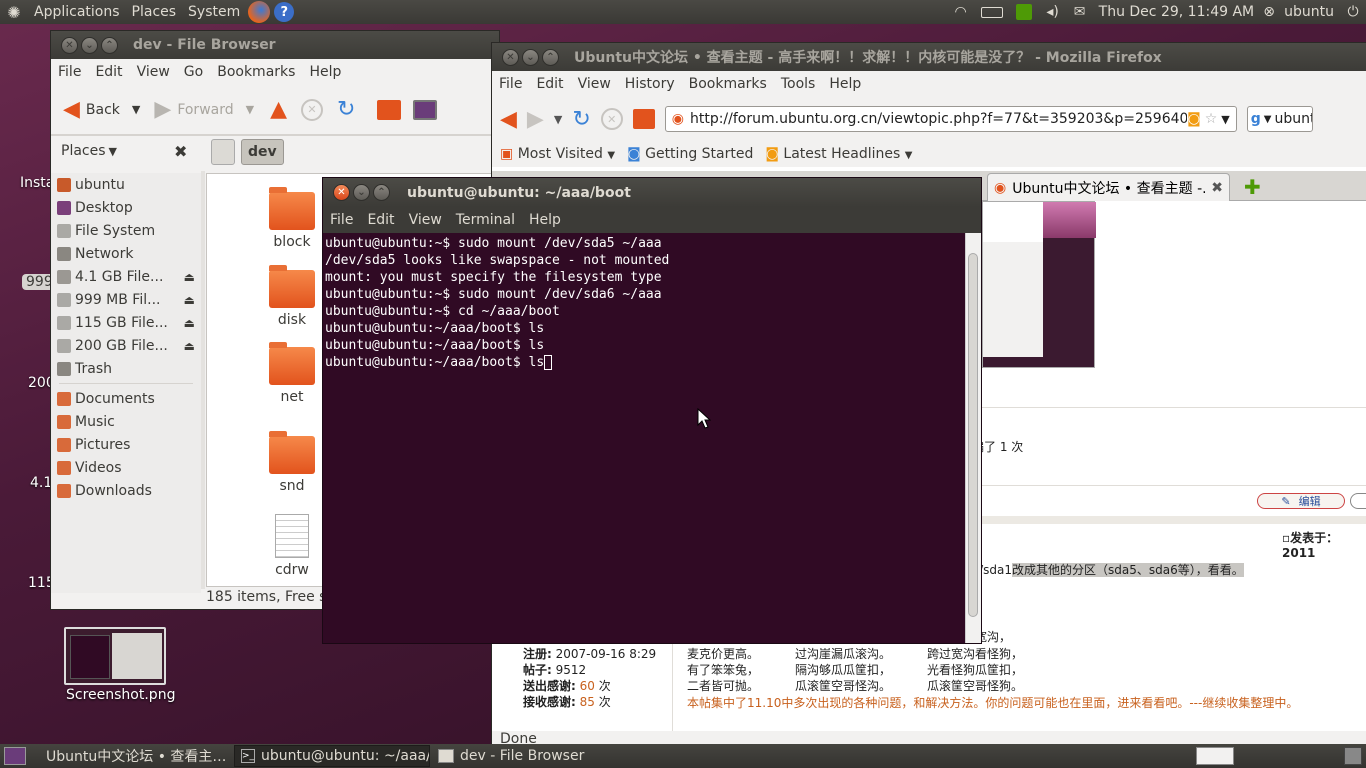 This screenshot has height=768, width=1366. I want to click on tab-forum: ◉ Ubuntu中文论坛 • 查看主题 -... ✖, so click(1108, 187).